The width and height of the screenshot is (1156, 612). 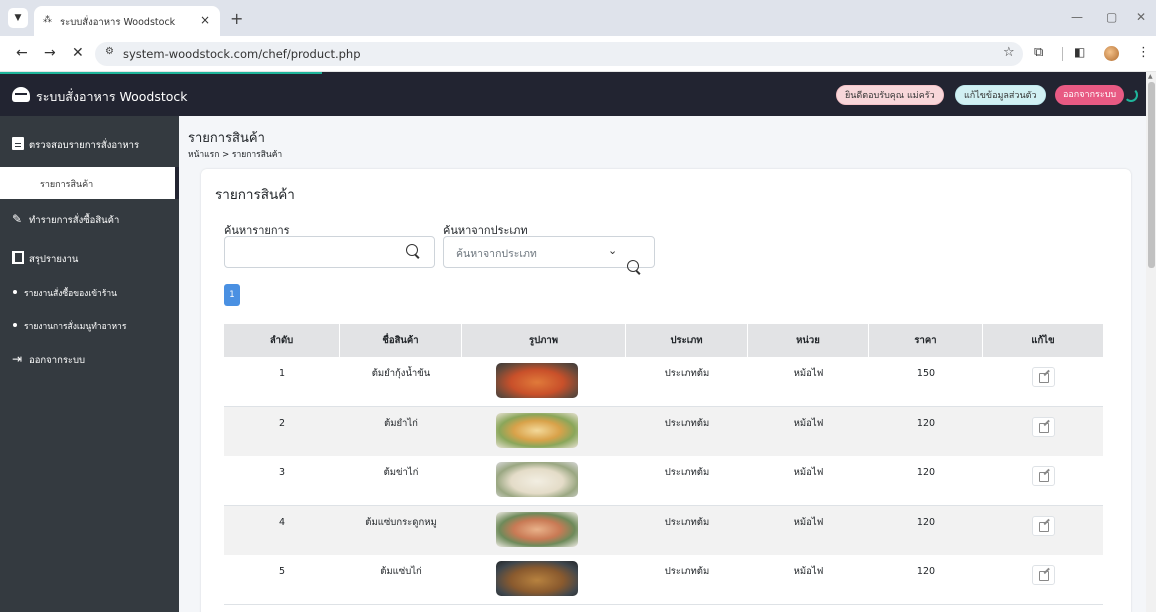 I want to click on sidebar-item-label: รายการสินค้า, so click(x=67, y=185).